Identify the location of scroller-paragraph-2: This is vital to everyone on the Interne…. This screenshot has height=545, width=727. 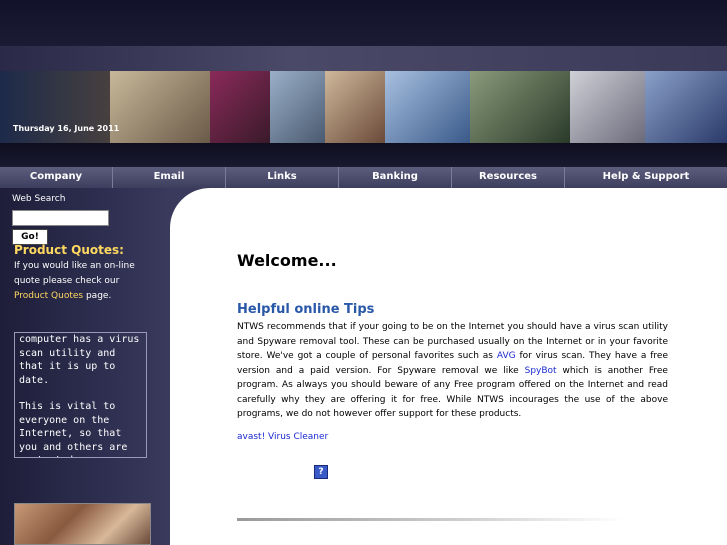
(73, 429).